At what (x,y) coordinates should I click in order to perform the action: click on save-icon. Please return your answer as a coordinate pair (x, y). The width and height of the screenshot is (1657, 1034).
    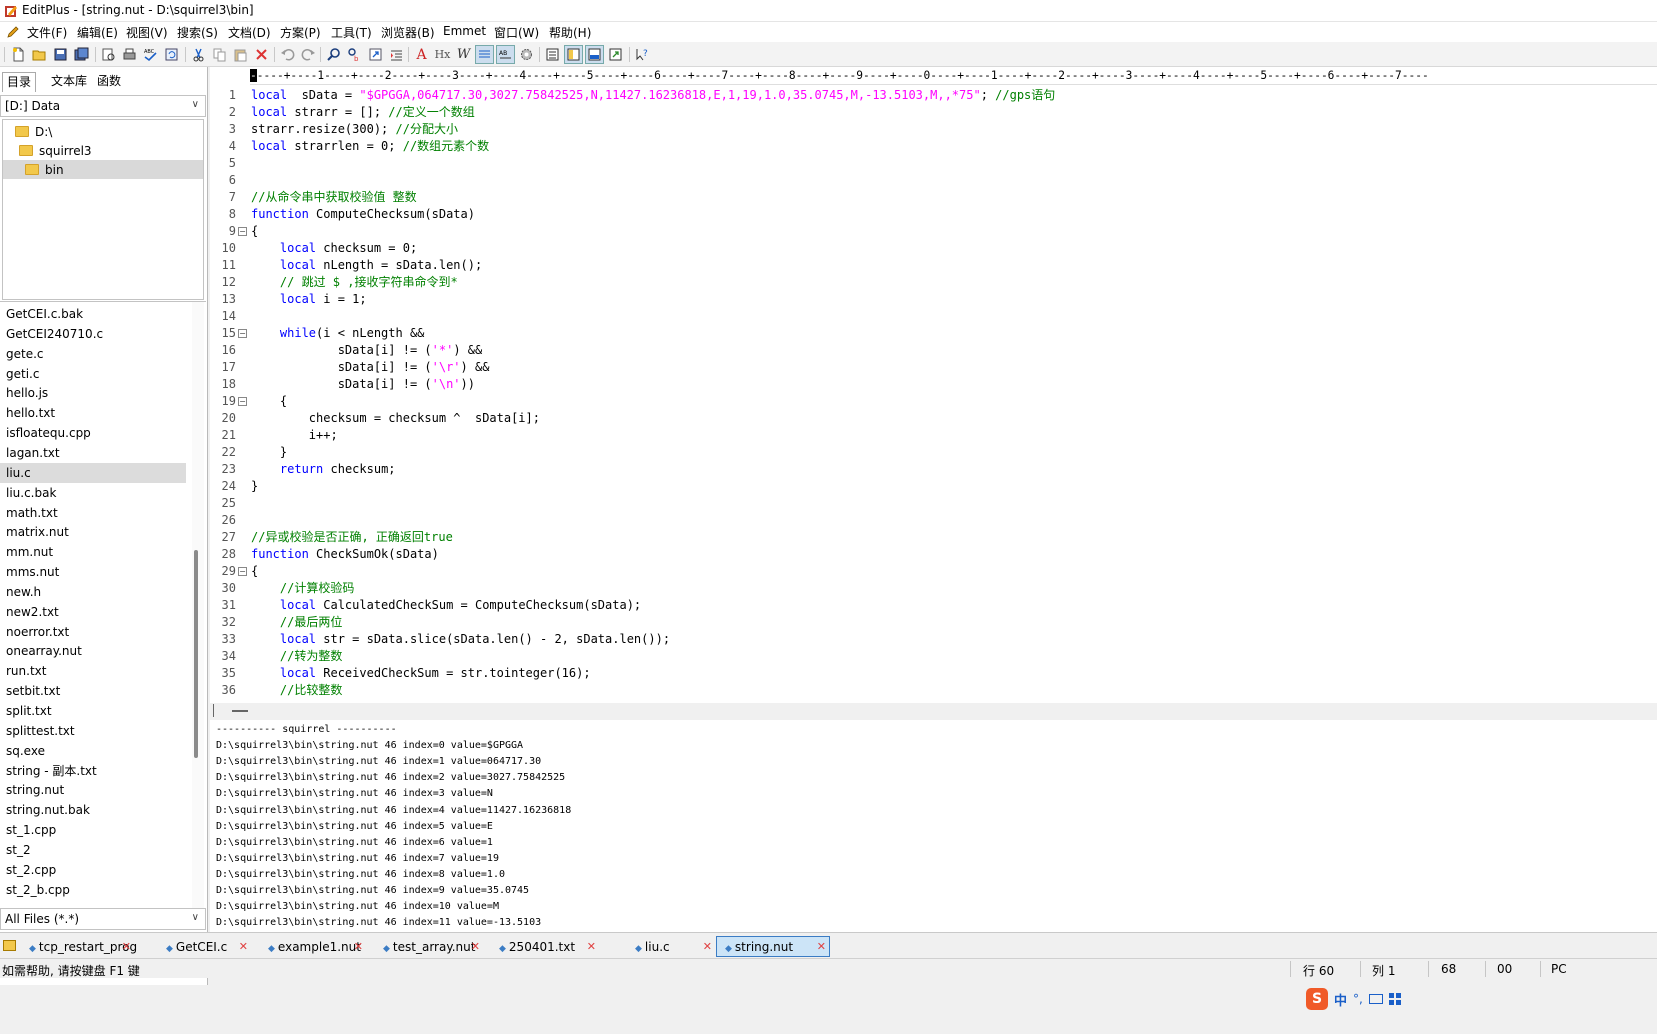
    Looking at the image, I should click on (60, 54).